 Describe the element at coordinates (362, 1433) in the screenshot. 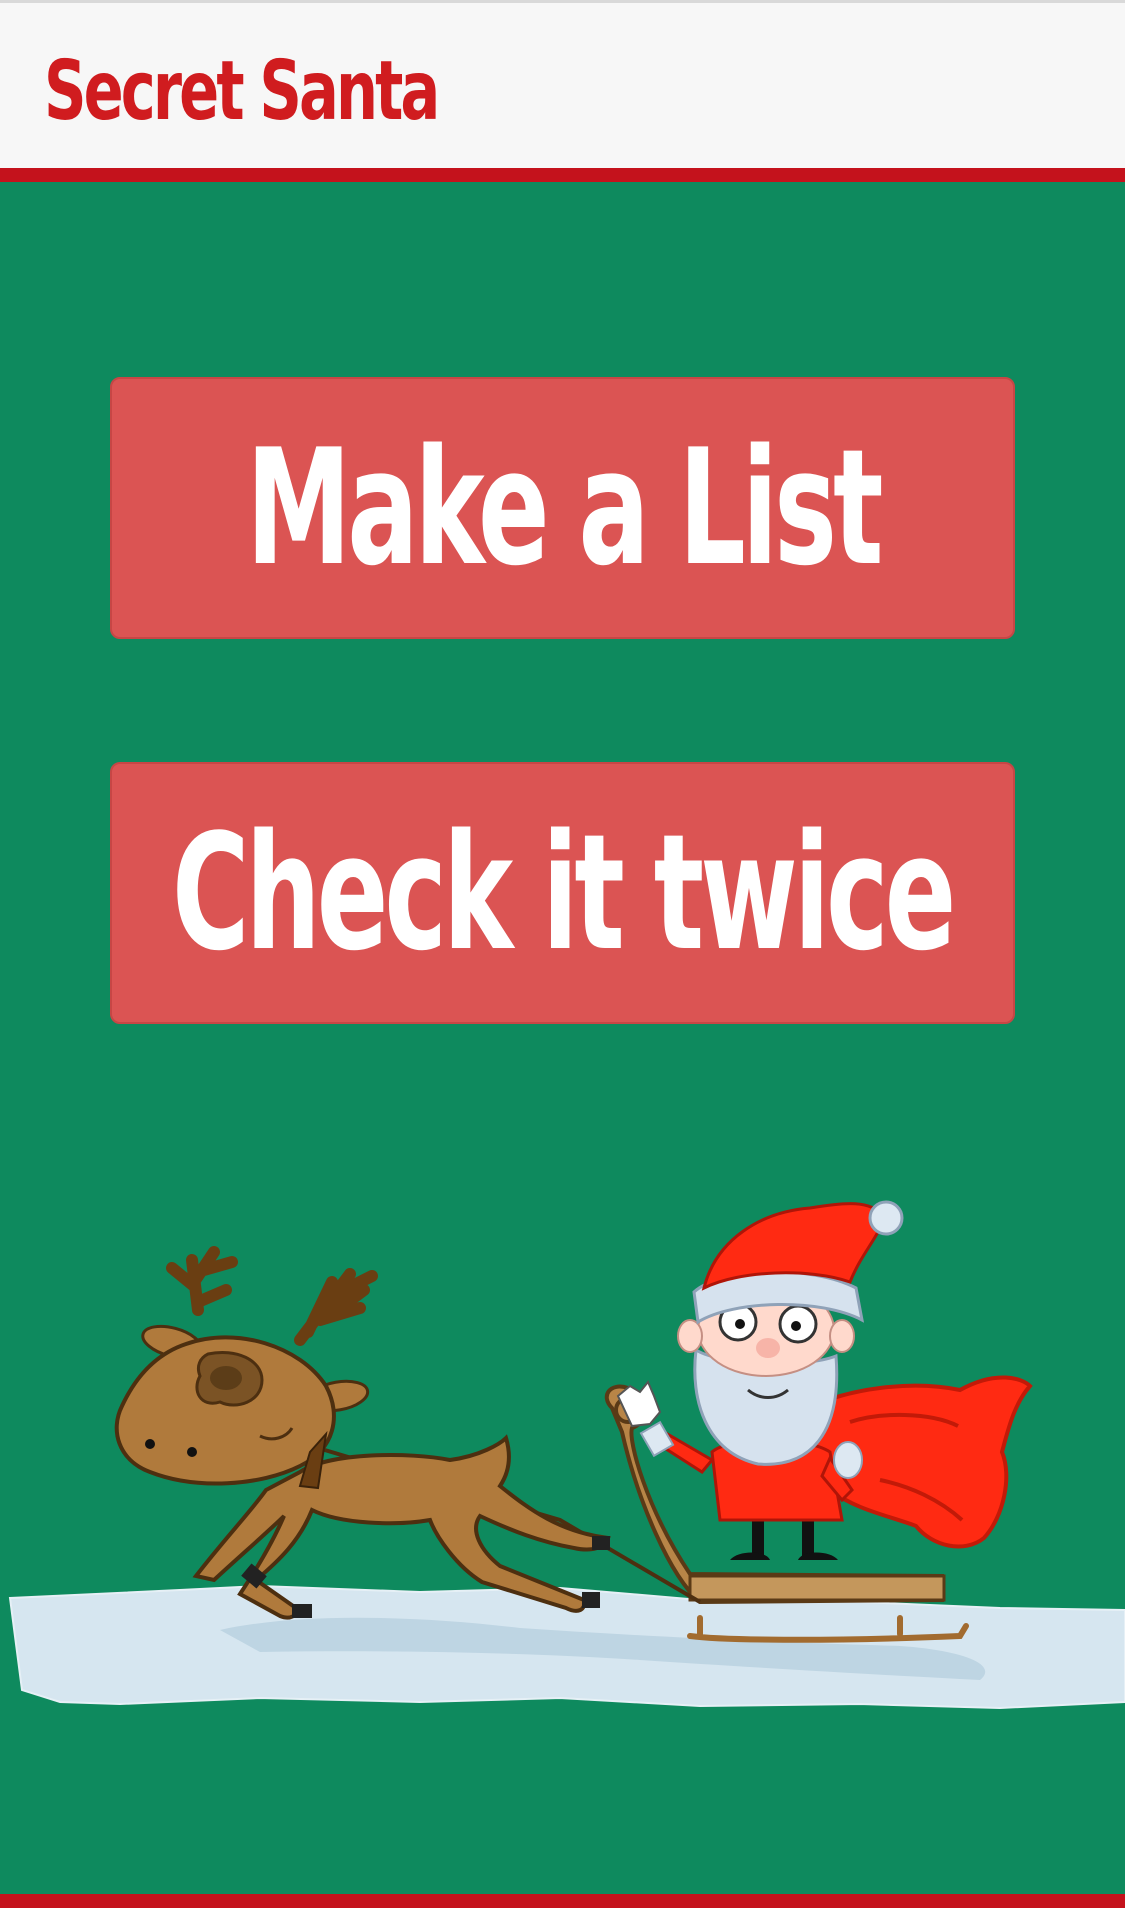

I see `reindeer` at that location.